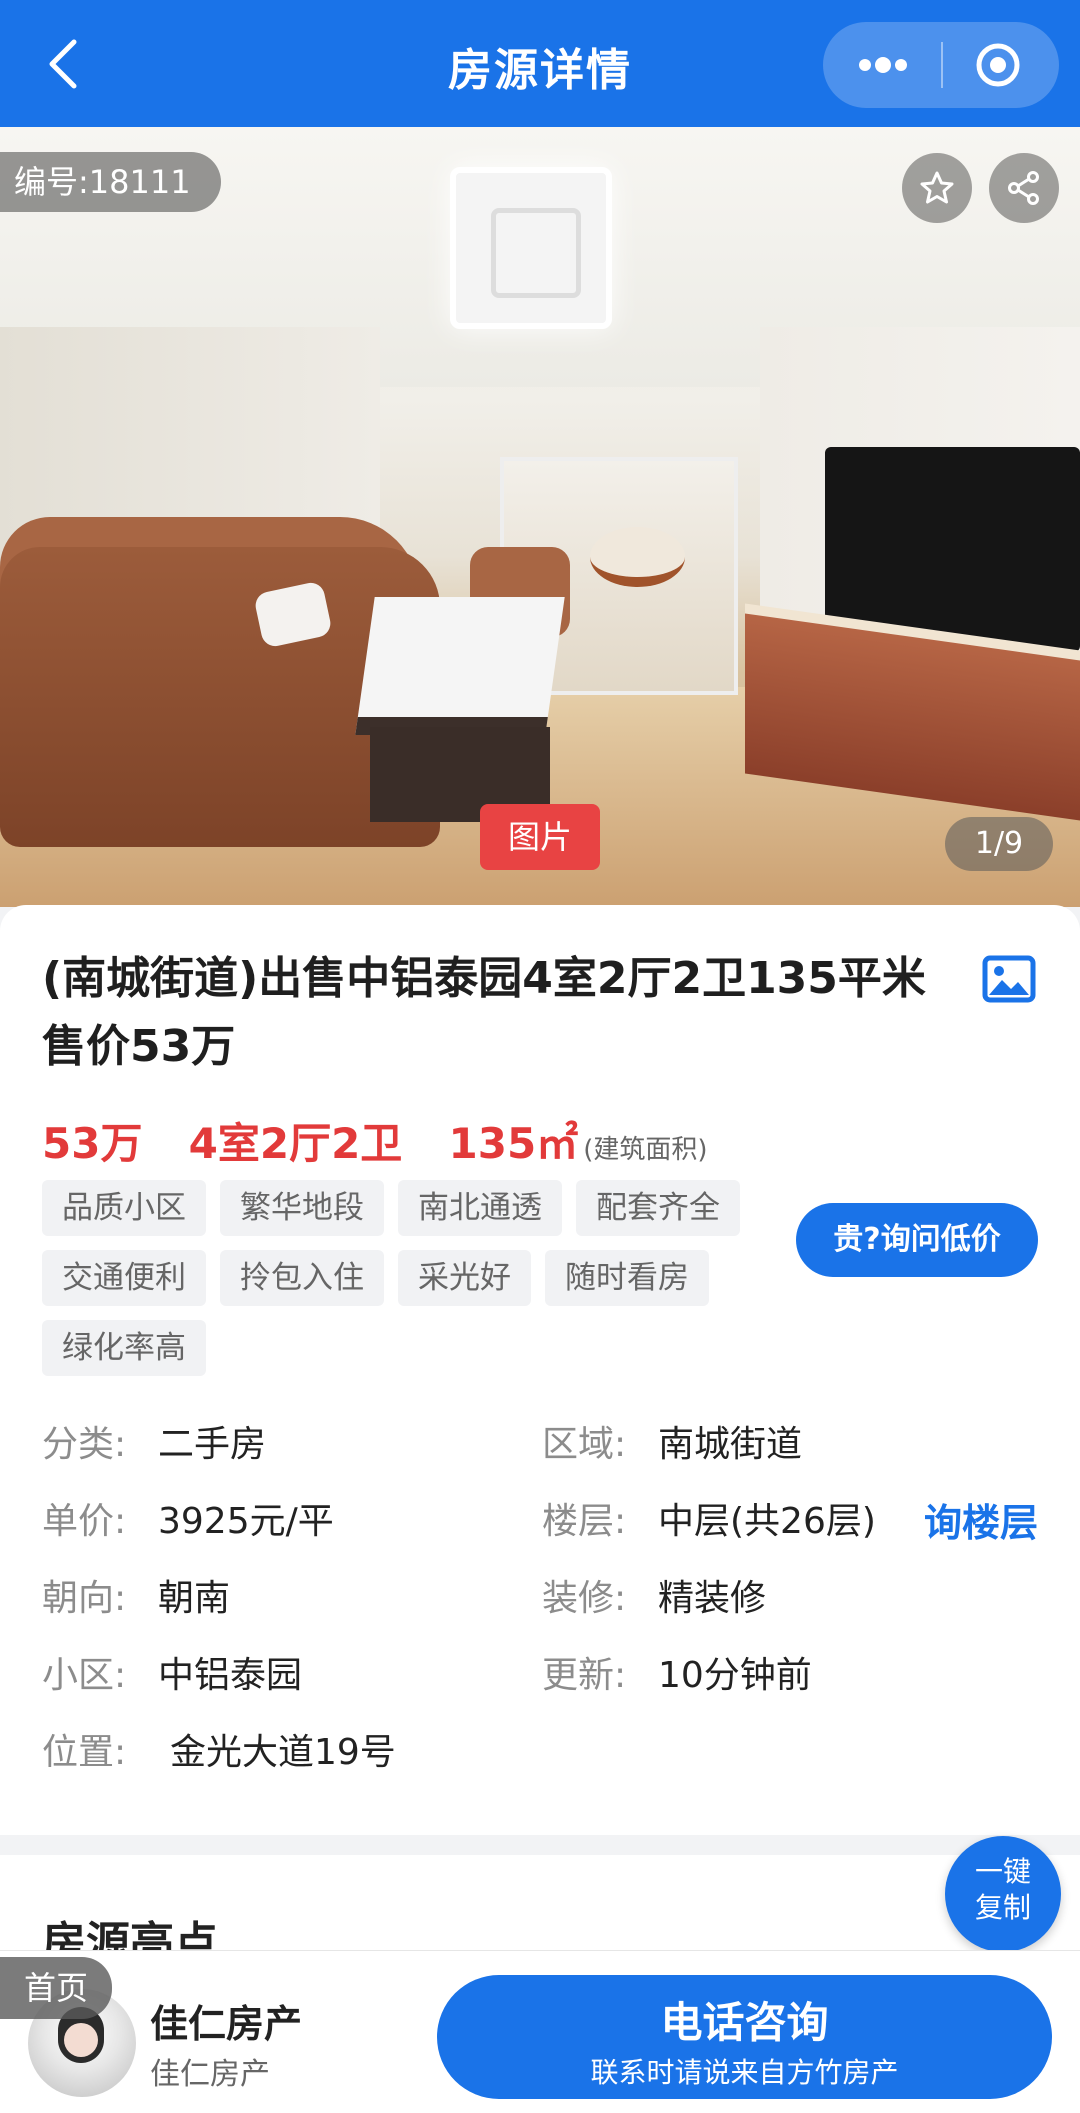 The height and width of the screenshot is (2113, 1080). What do you see at coordinates (999, 844) in the screenshot?
I see `photo-counter: 1/9` at bounding box center [999, 844].